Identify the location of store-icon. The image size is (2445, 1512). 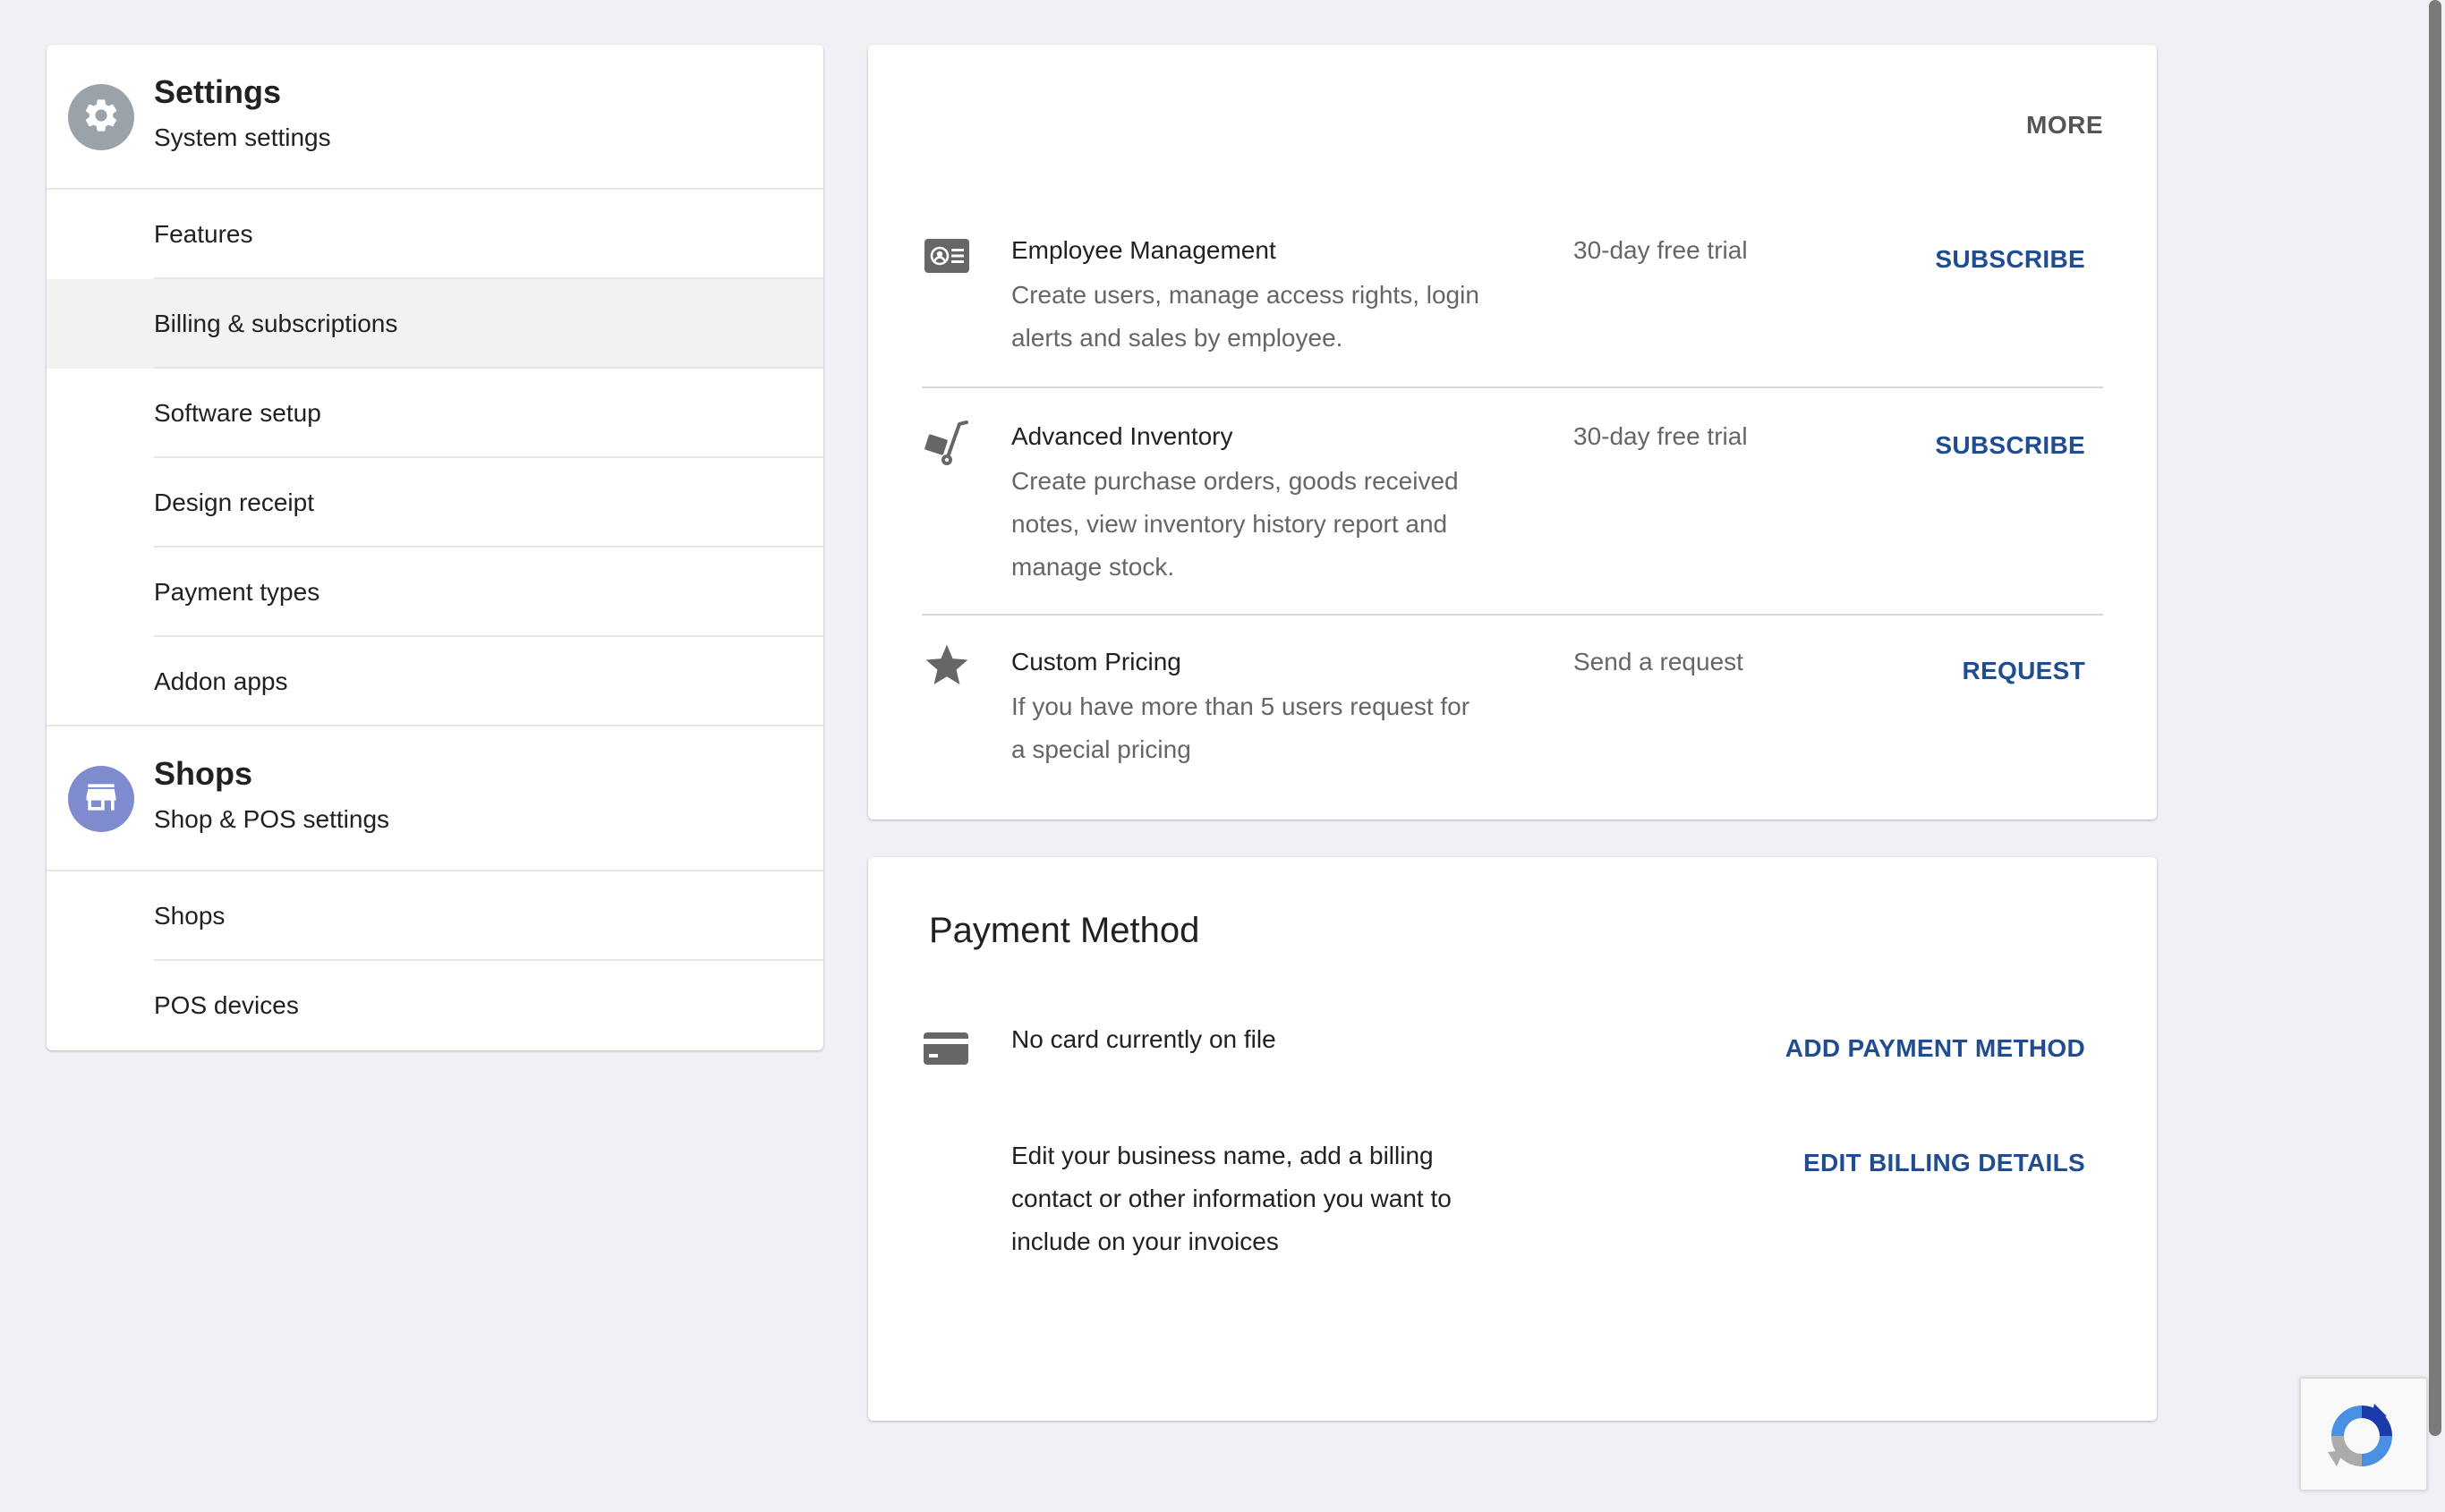
(101, 799).